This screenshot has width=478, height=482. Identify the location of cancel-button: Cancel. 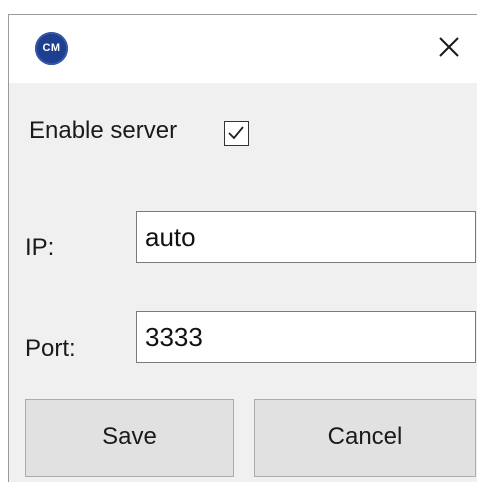
(365, 438).